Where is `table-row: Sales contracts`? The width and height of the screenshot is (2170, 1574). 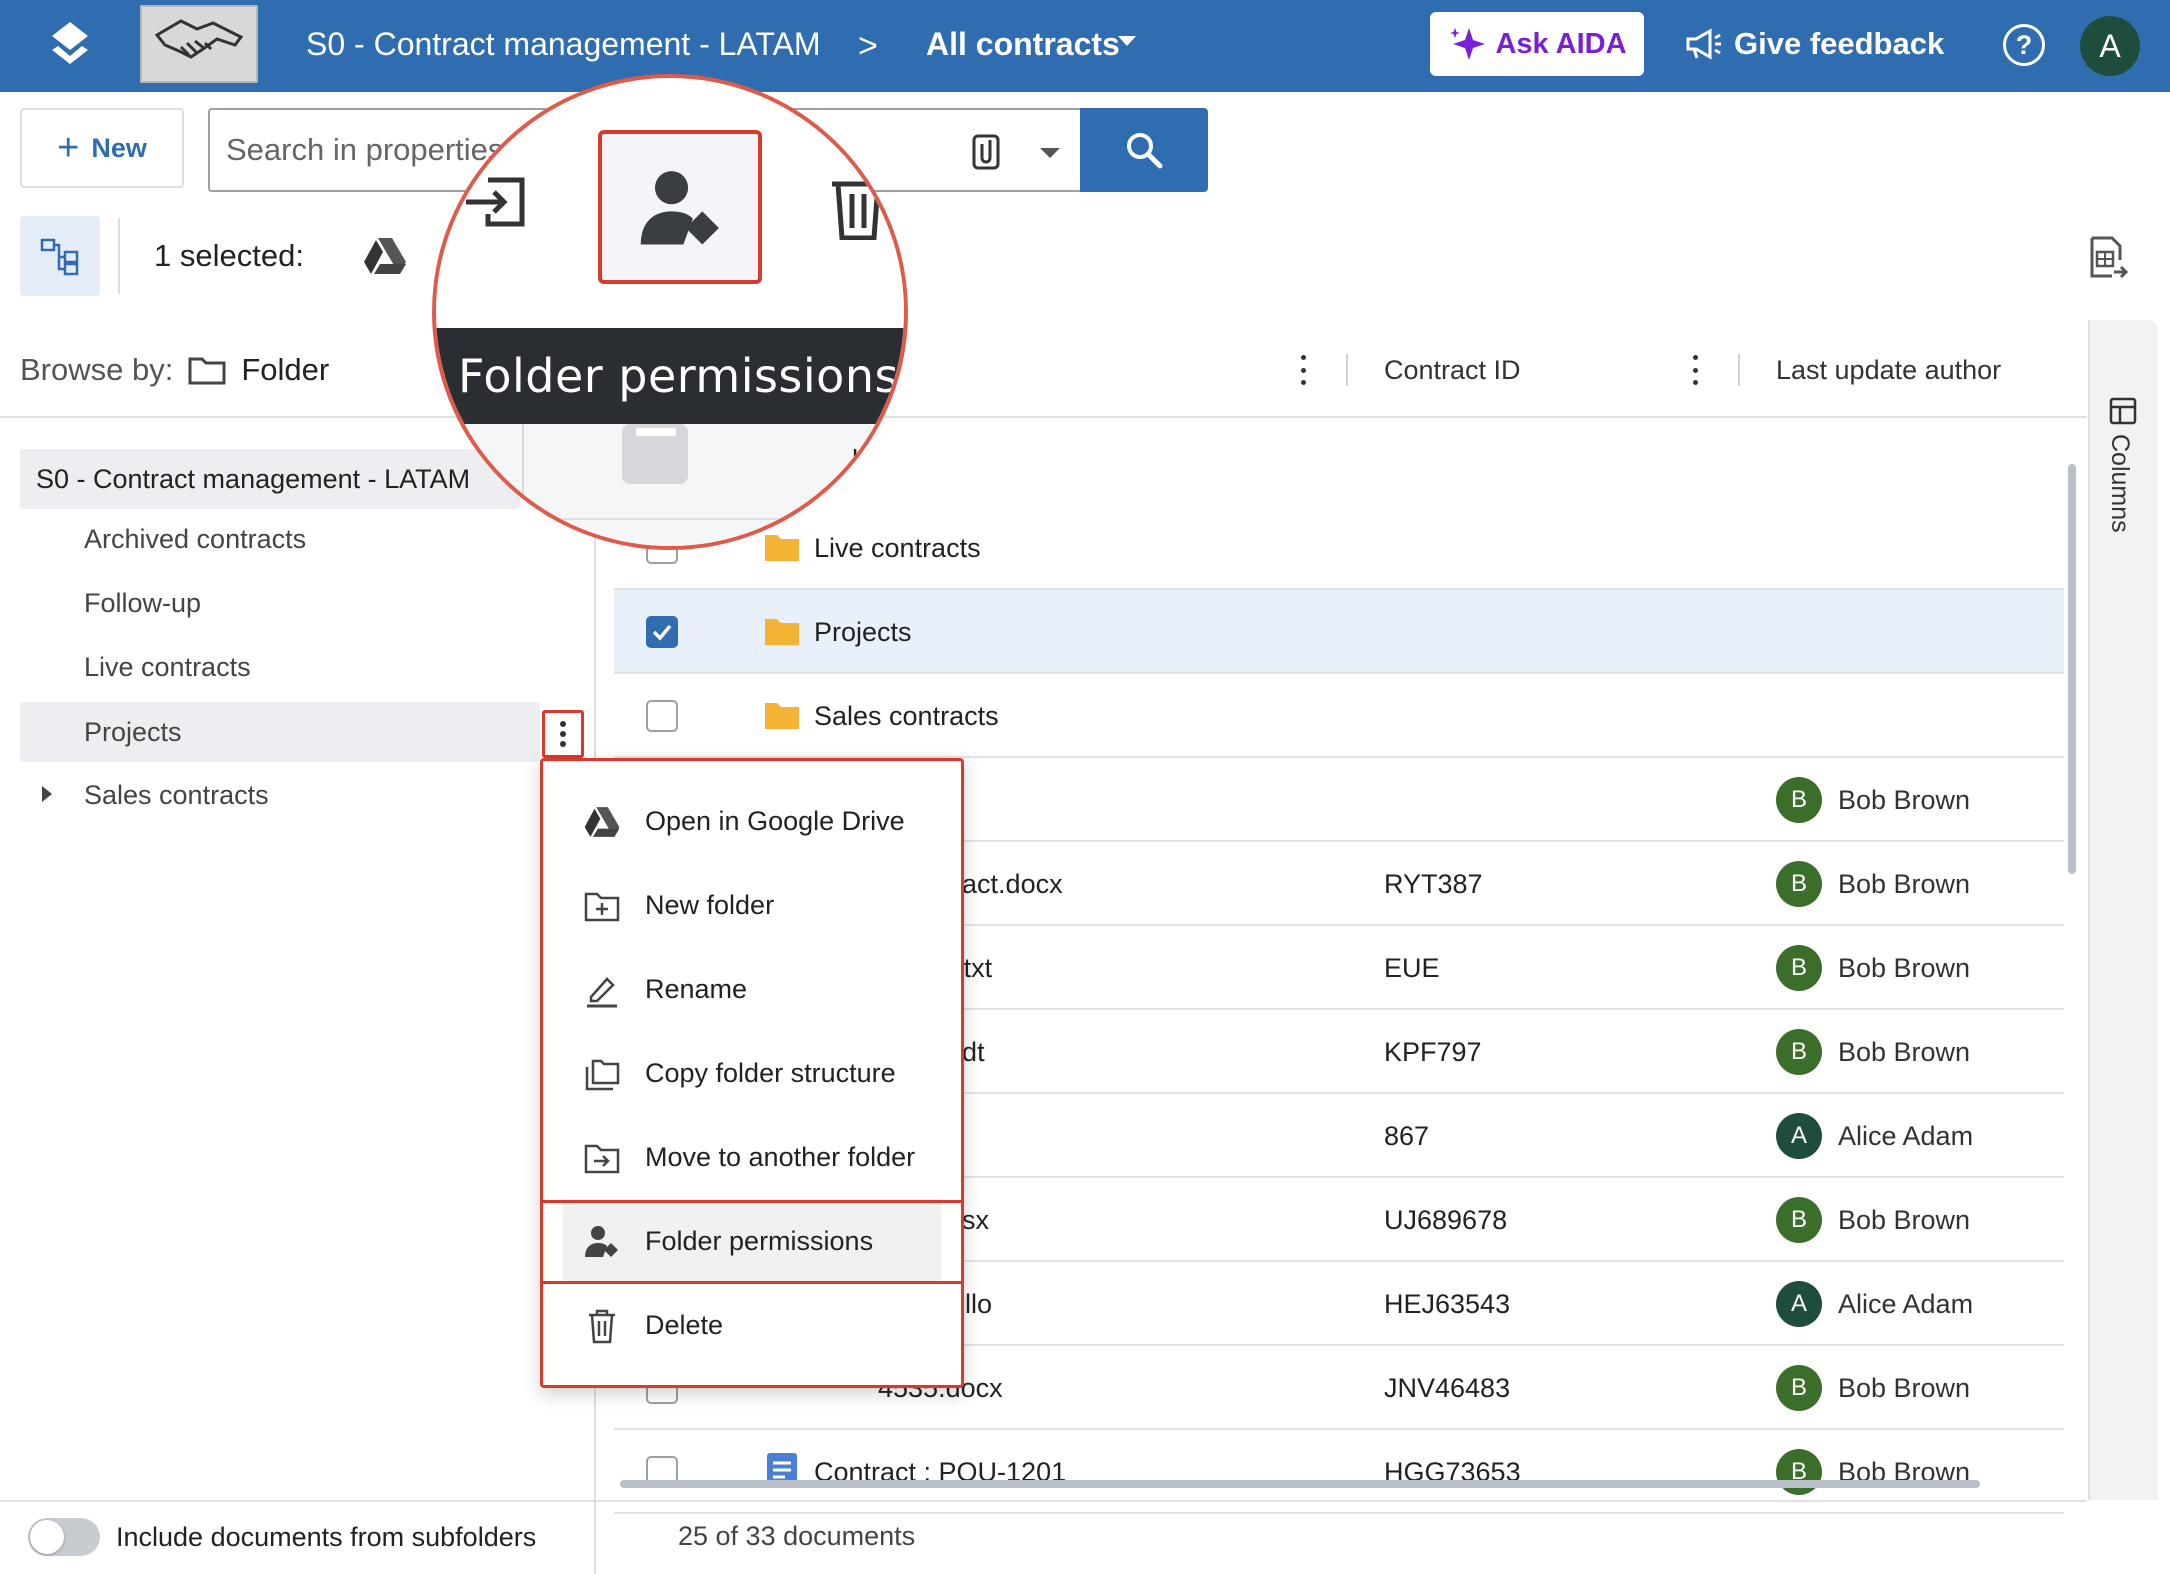 table-row: Sales contracts is located at coordinates (1339, 716).